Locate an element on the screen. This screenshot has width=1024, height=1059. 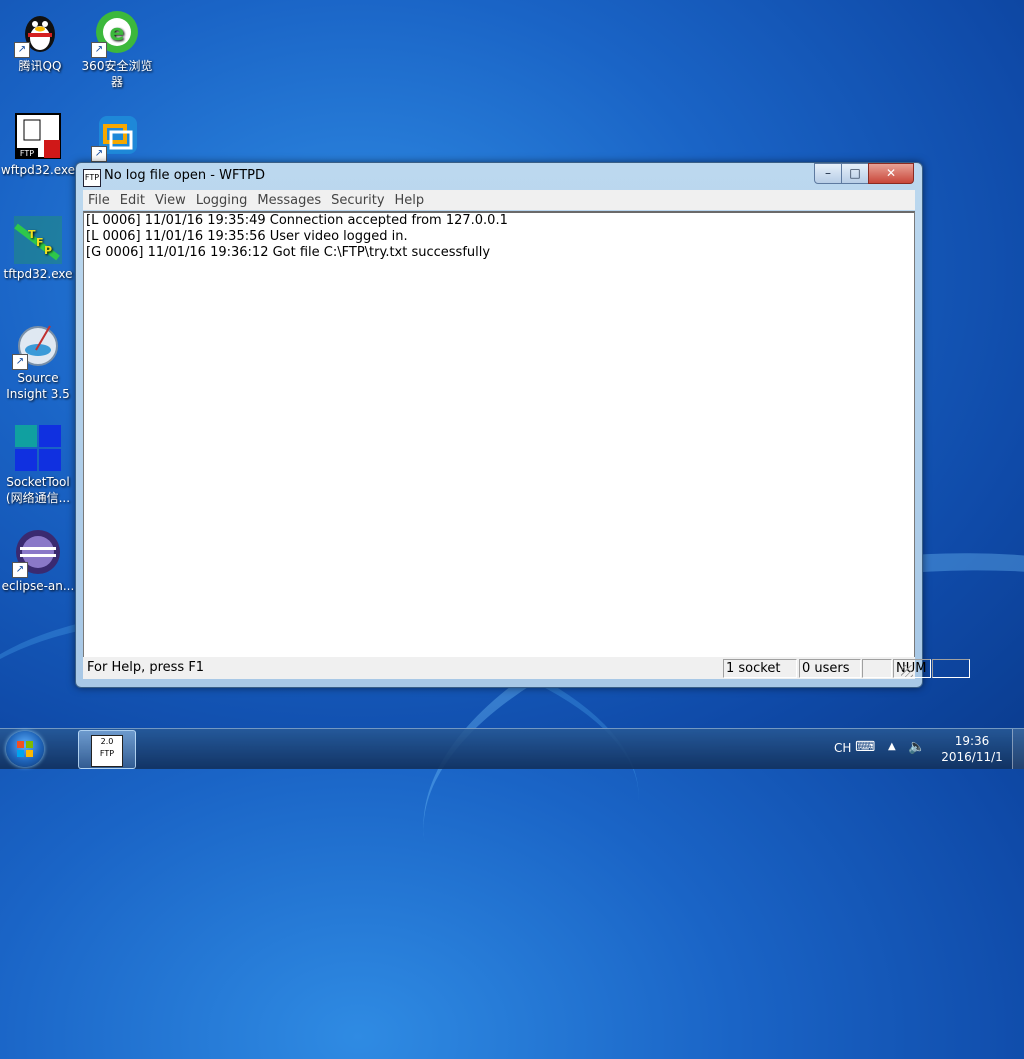
browser-e-icon: e ↗ is located at coordinates (116, 33).